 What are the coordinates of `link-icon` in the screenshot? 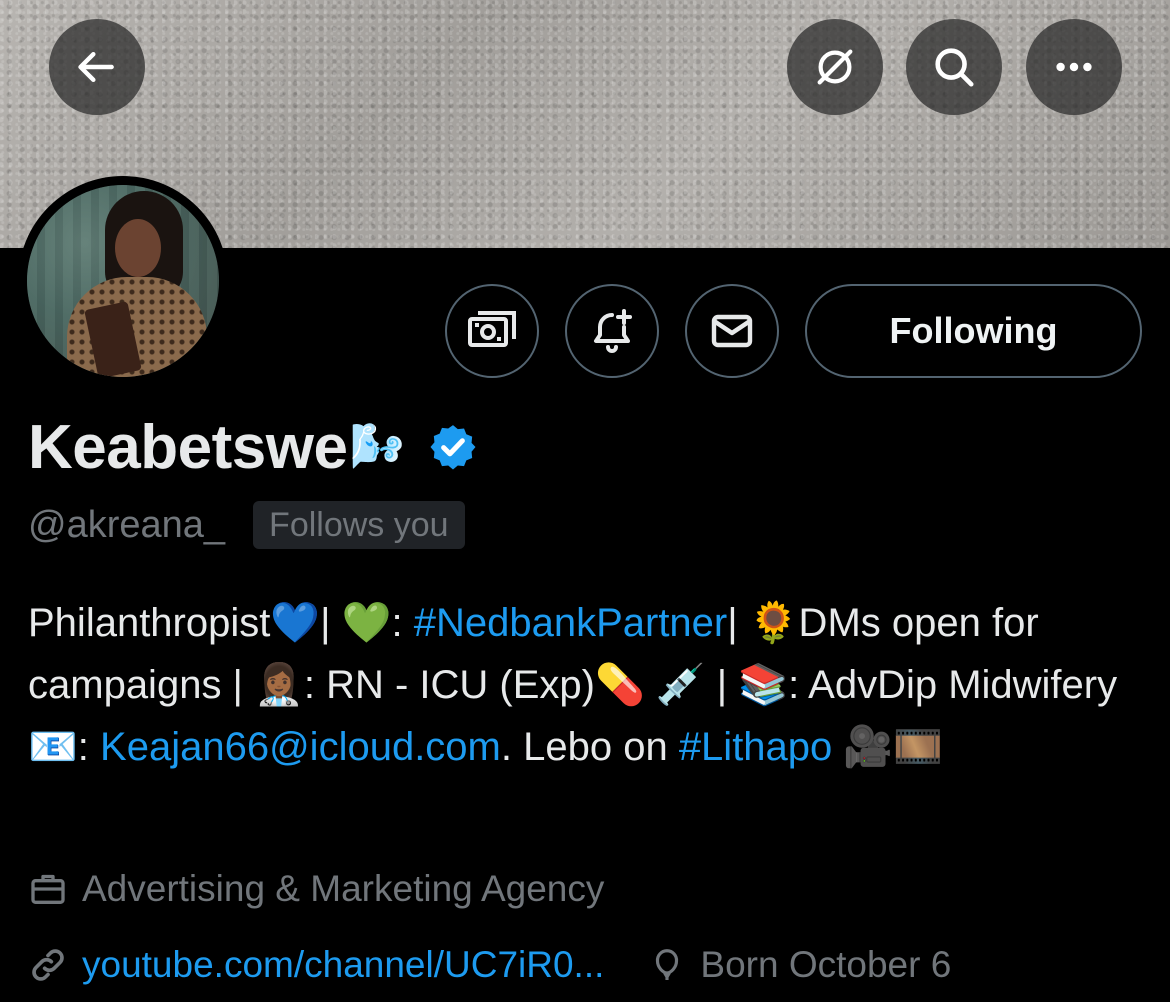 It's located at (48, 965).